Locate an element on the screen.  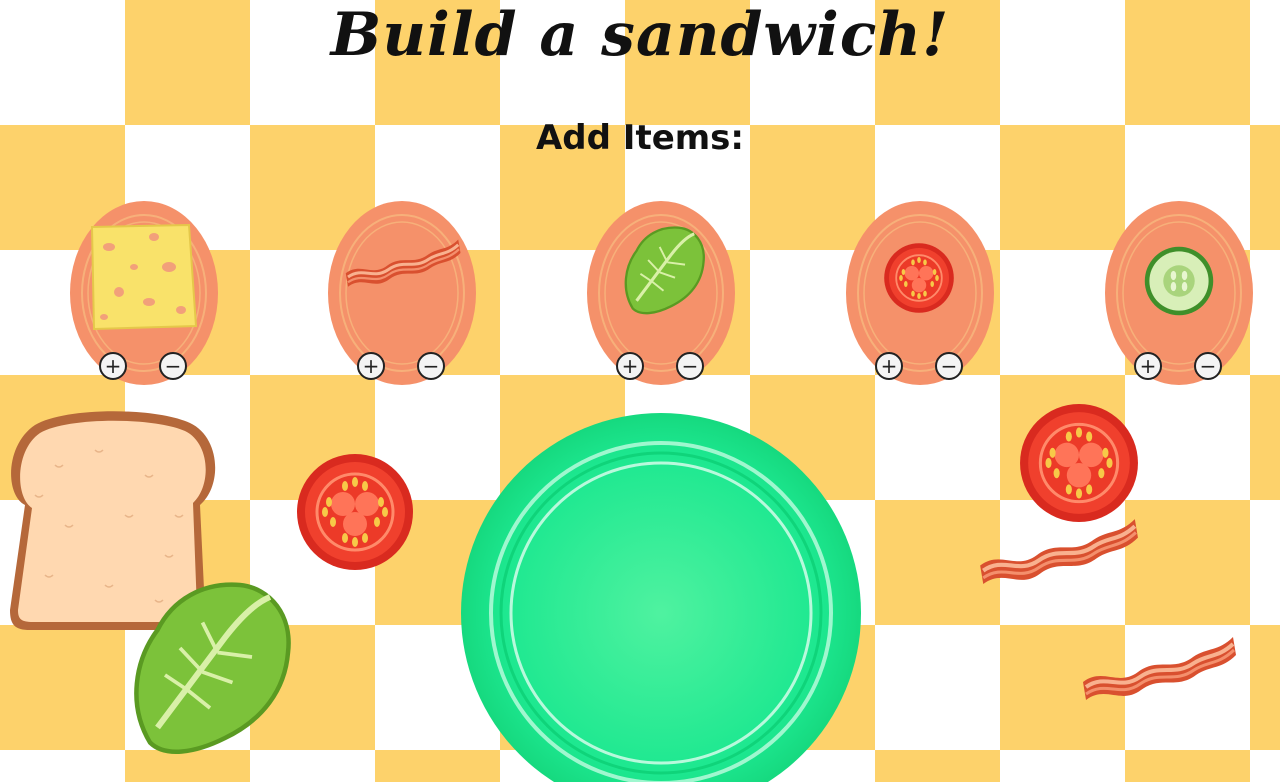
lettuce-icon is located at coordinates (663, 270).